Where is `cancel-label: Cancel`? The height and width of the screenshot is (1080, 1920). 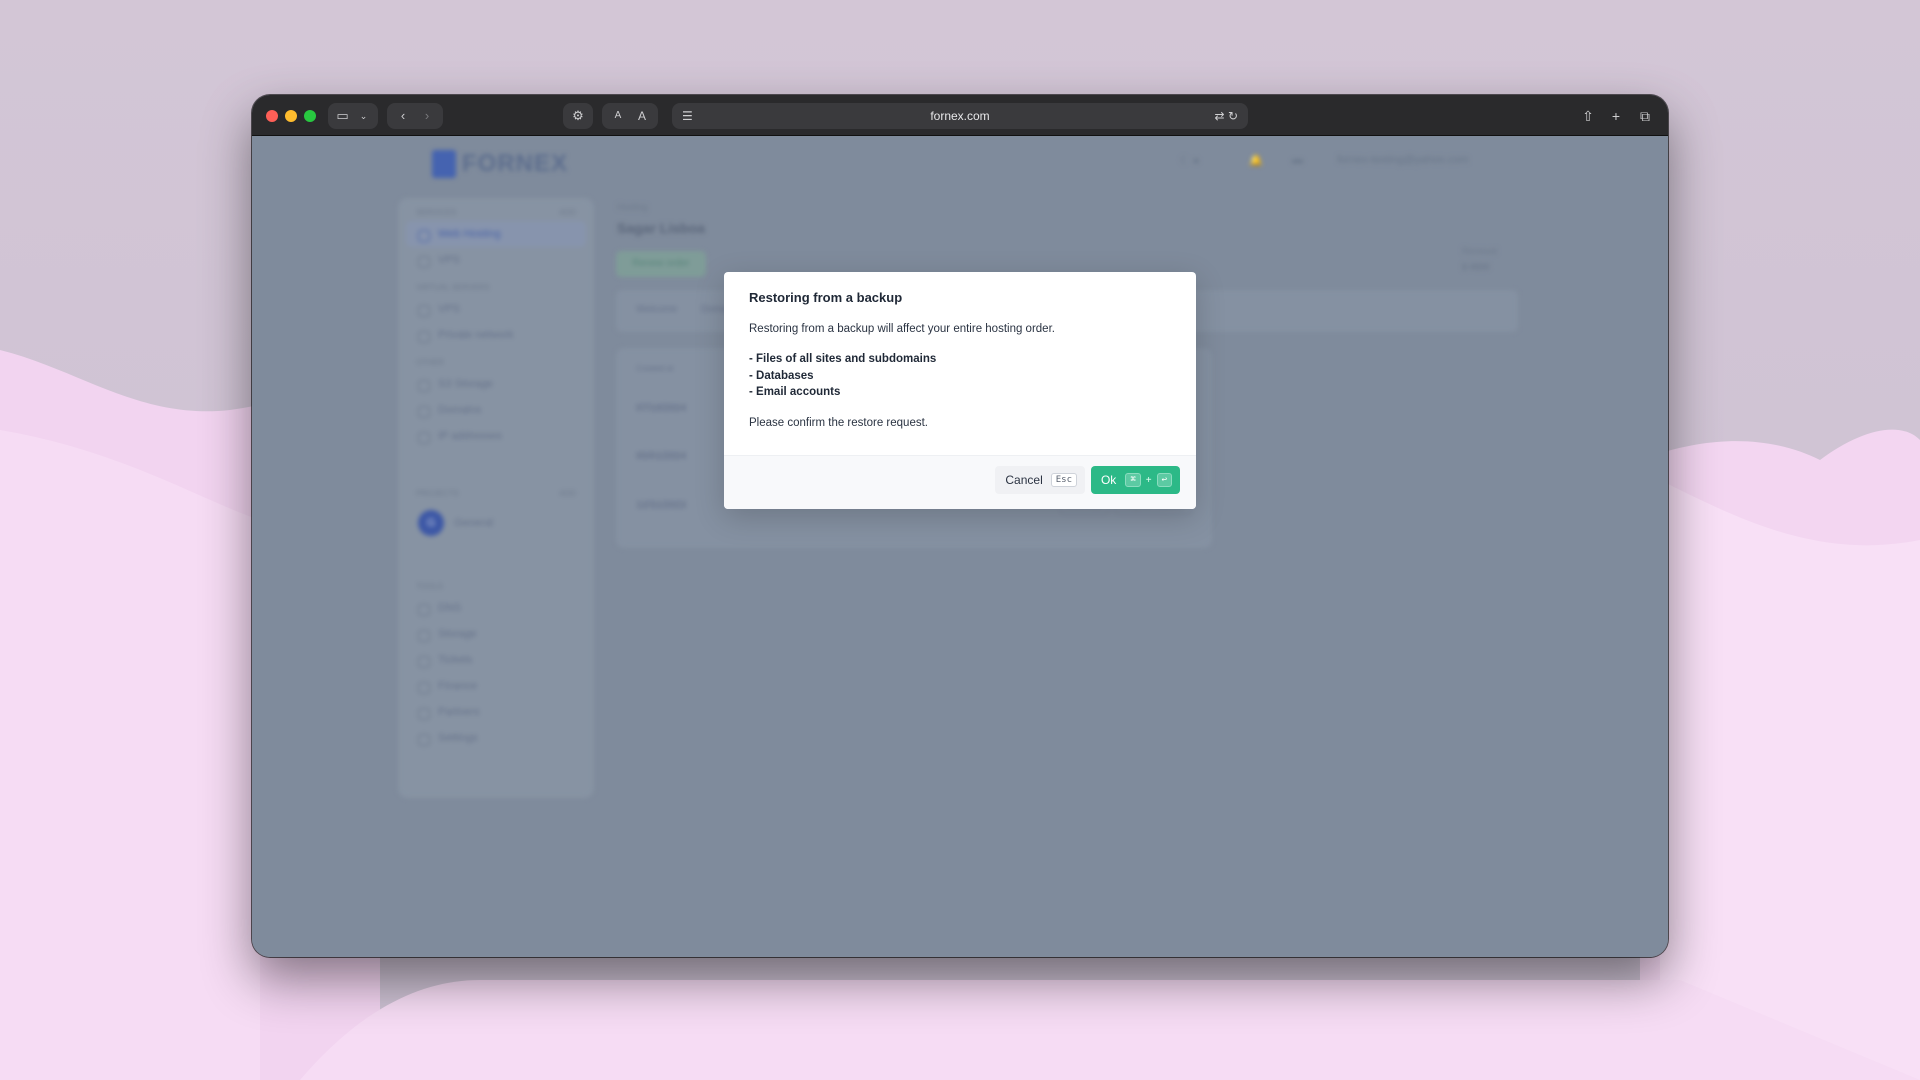 cancel-label: Cancel is located at coordinates (1024, 480).